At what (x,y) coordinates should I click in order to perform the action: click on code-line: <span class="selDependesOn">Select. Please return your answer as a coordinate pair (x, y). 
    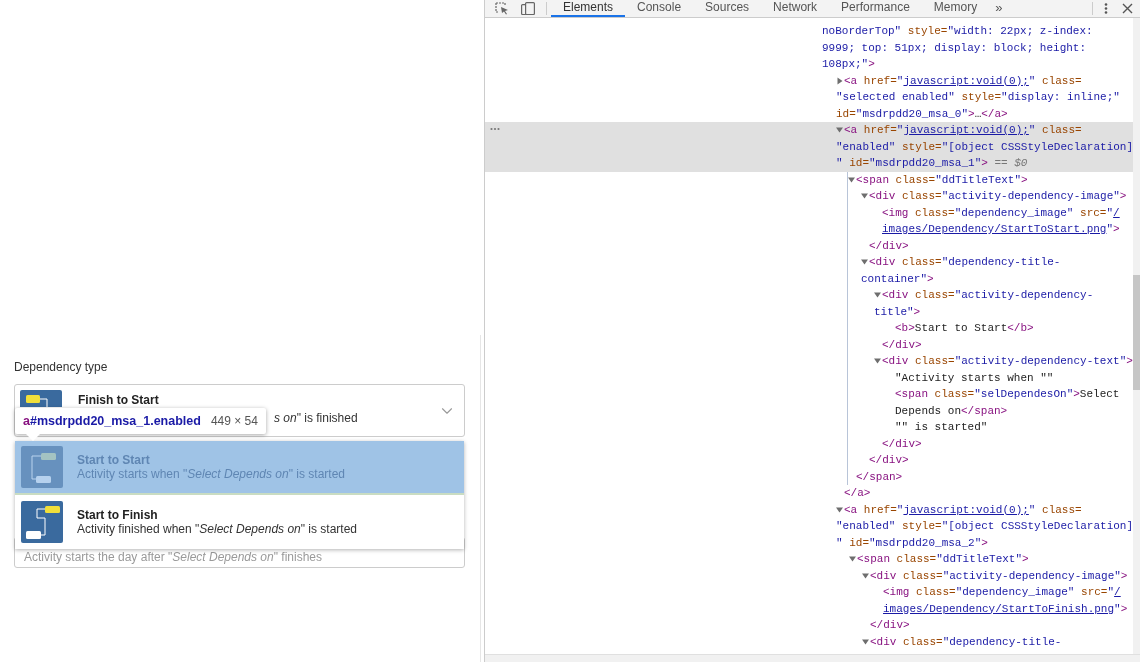
    Looking at the image, I should click on (1007, 394).